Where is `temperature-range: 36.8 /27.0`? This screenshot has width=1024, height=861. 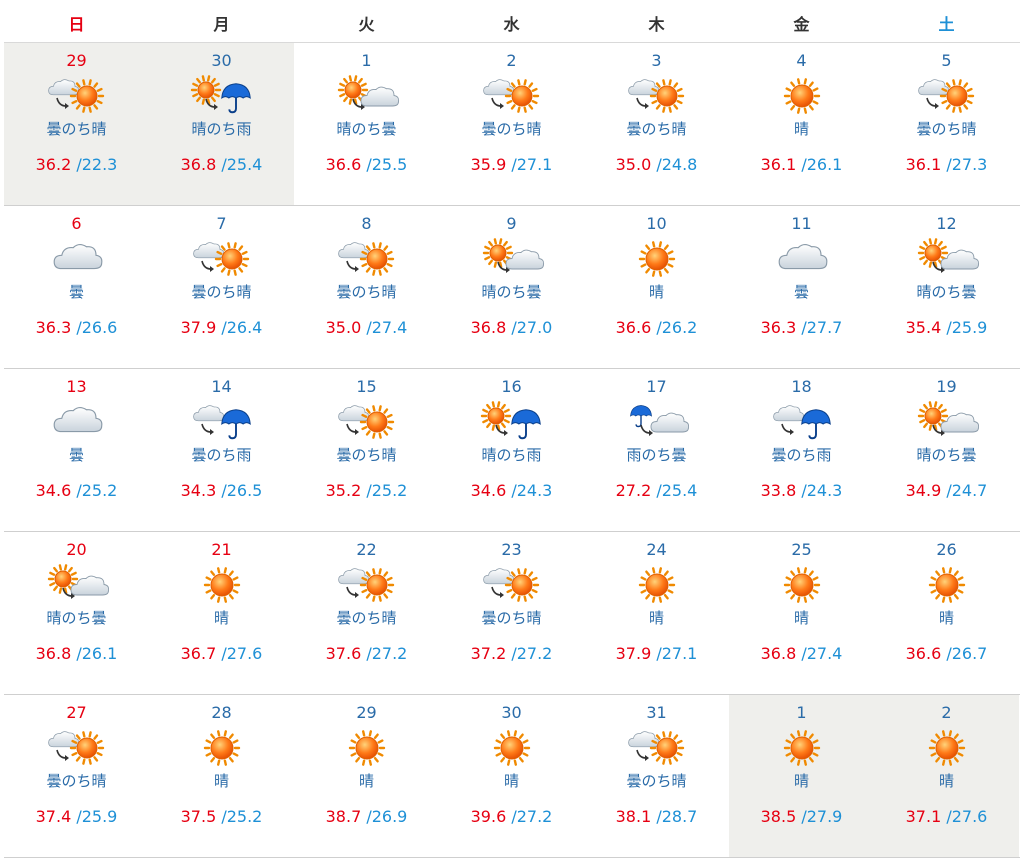
temperature-range: 36.8 /27.0 is located at coordinates (512, 328).